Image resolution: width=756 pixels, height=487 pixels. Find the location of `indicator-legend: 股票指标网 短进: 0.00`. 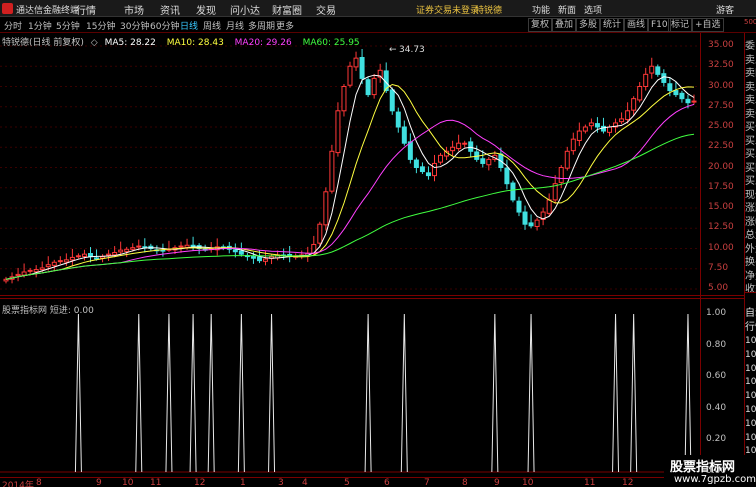

indicator-legend: 股票指标网 短进: 0.00 is located at coordinates (48, 311).